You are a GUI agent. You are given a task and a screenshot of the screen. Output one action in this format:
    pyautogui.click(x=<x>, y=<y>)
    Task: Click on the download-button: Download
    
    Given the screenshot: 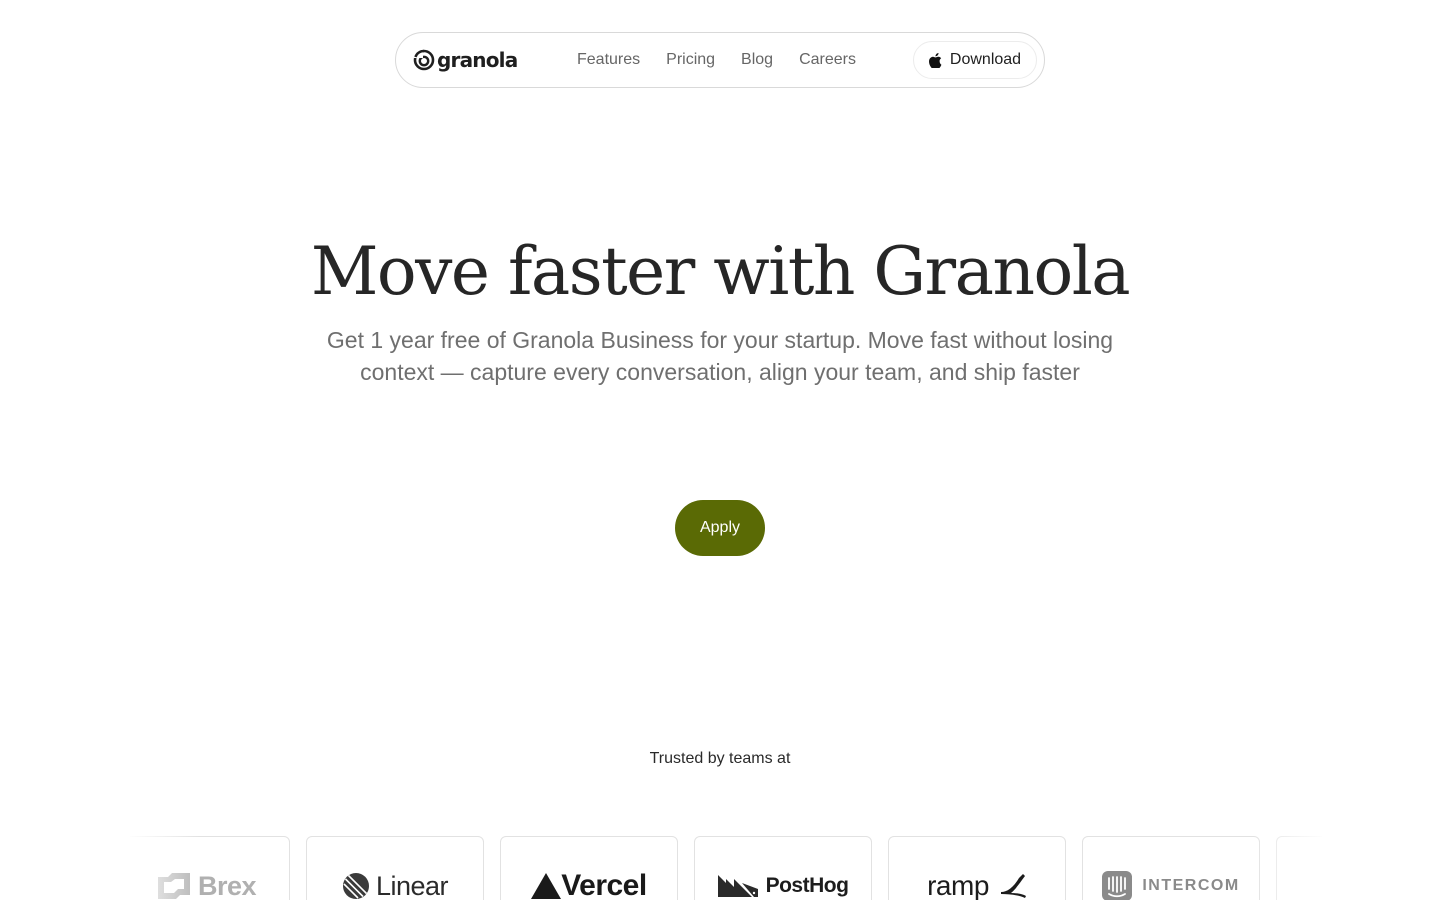 What is the action you would take?
    pyautogui.click(x=975, y=60)
    